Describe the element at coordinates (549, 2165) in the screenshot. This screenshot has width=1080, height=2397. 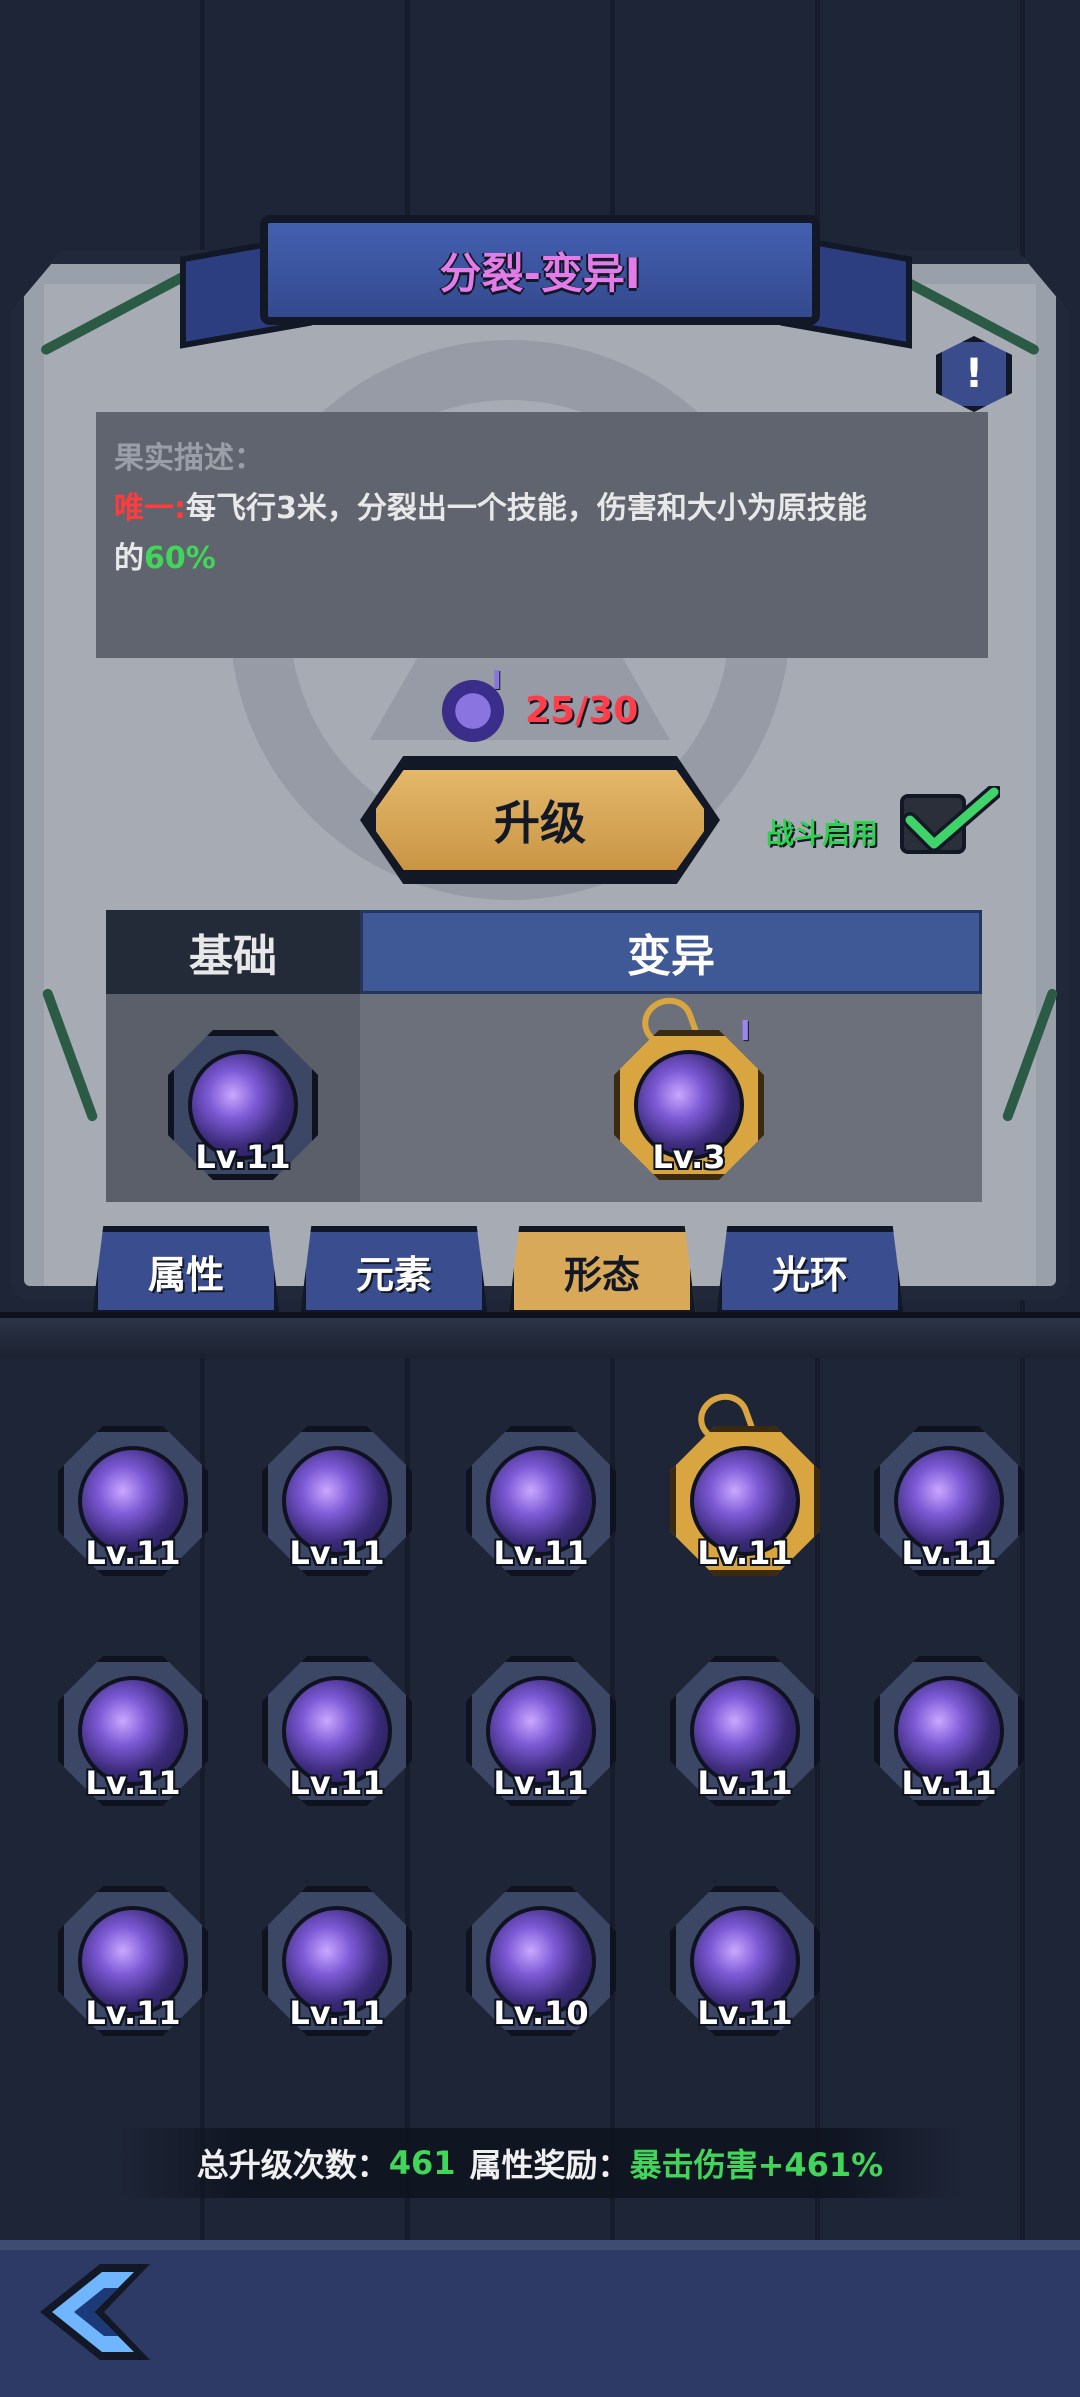
I see `attribute-bonus-label: 属性奖励：` at that location.